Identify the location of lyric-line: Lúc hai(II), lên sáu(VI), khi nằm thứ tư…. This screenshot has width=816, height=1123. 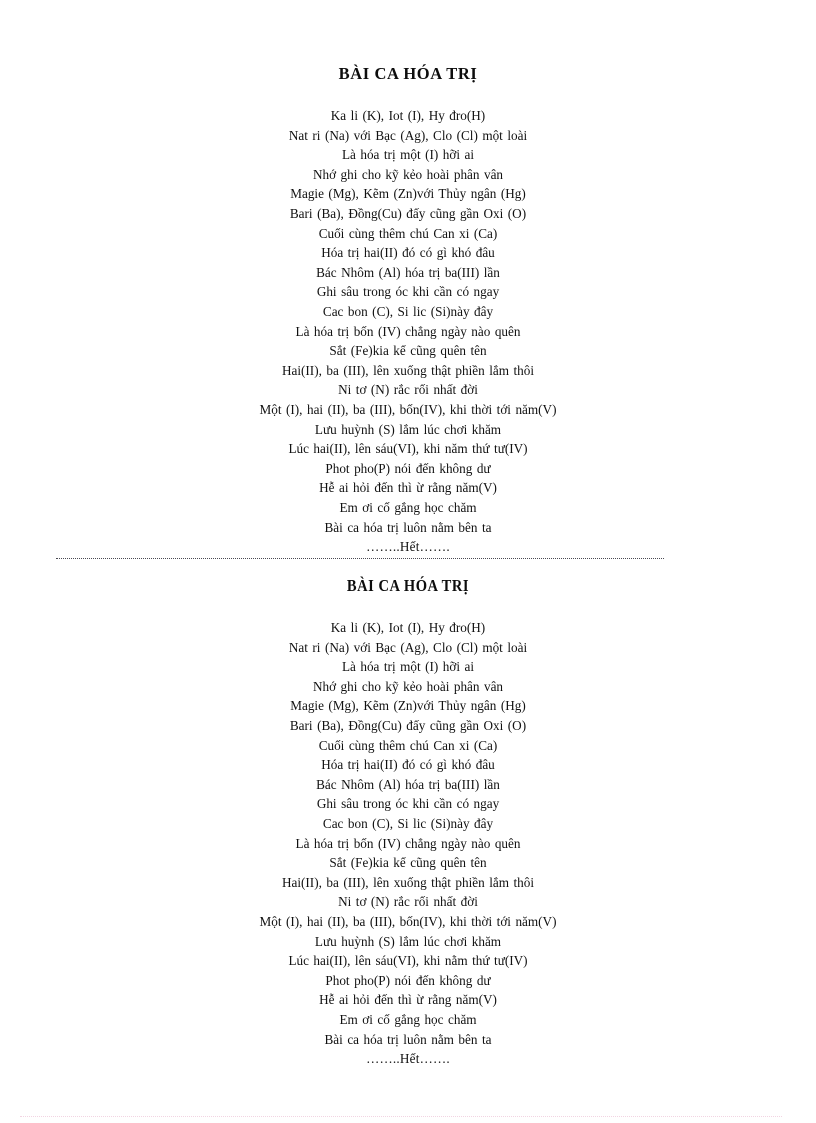
(408, 961).